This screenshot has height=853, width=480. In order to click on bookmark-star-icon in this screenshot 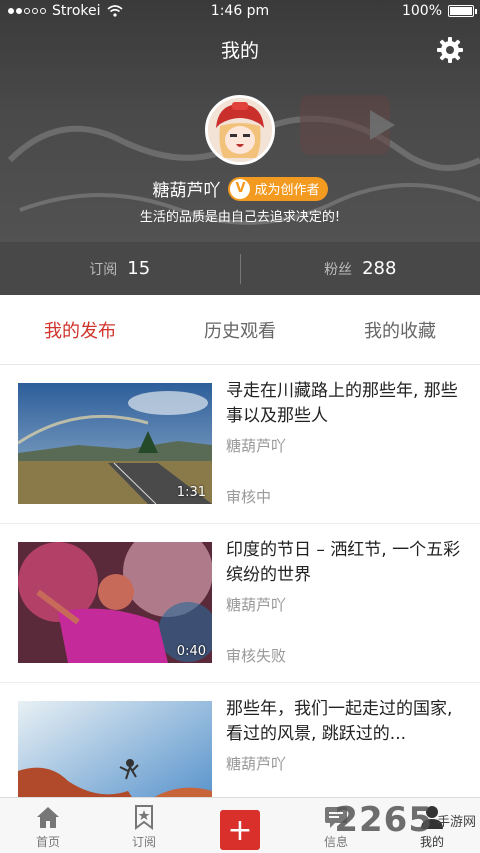, I will do `click(144, 817)`.